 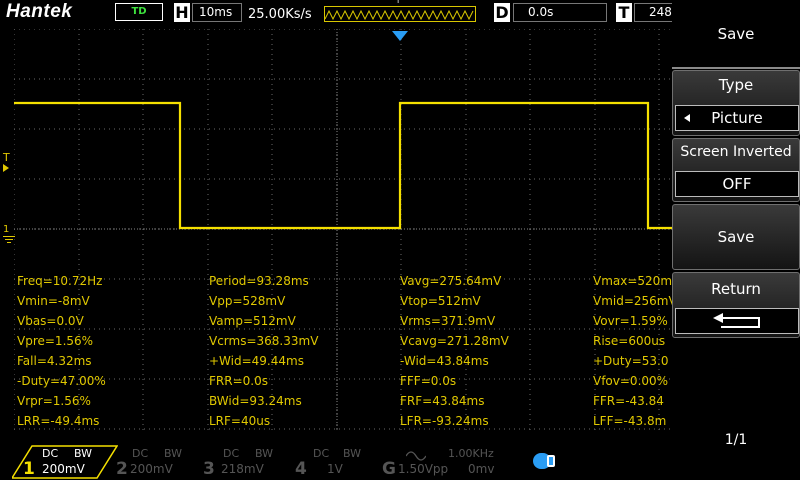 I want to click on menu-page-indicator: 1/1, so click(x=736, y=440).